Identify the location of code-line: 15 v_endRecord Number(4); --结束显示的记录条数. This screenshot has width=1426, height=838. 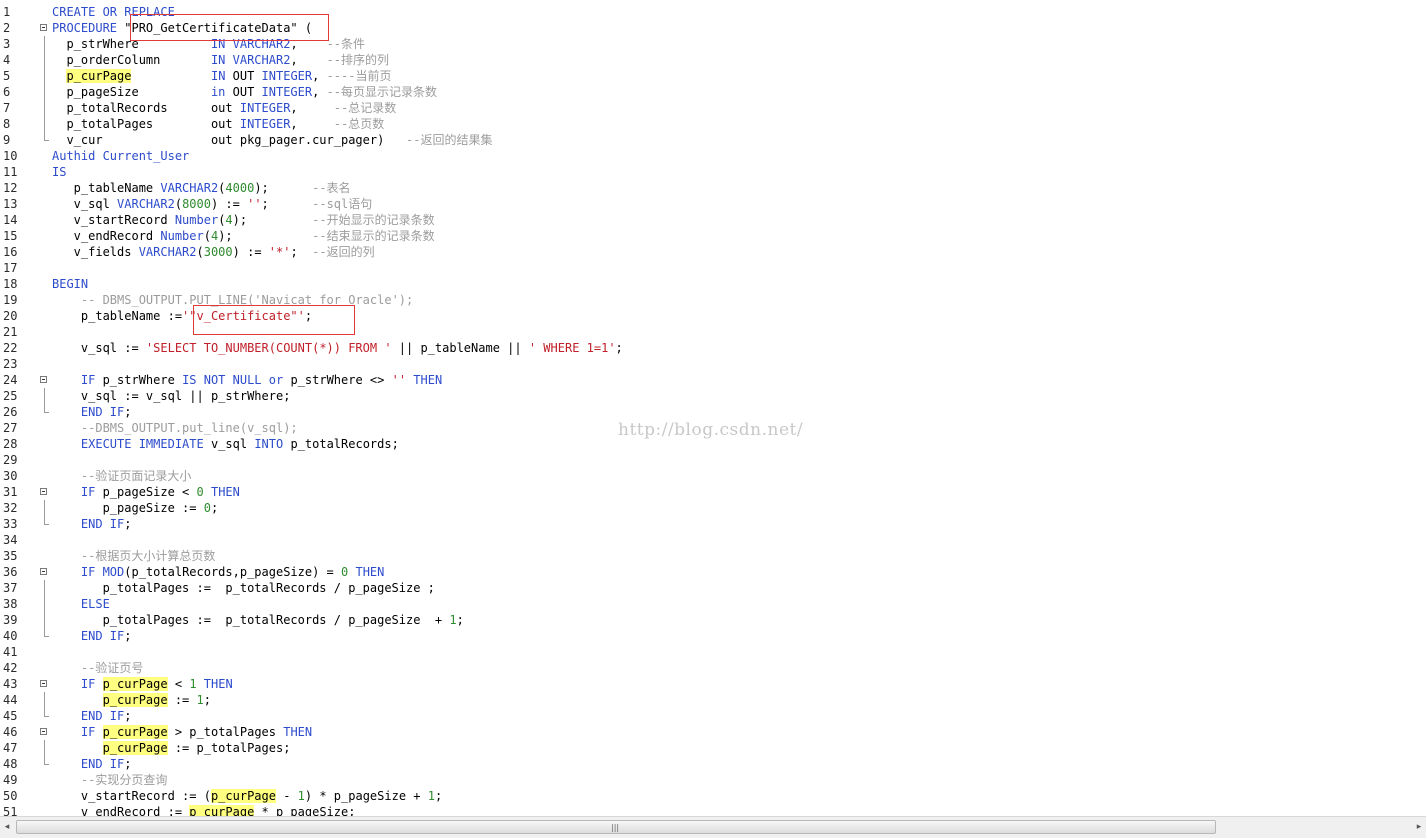
(713, 236).